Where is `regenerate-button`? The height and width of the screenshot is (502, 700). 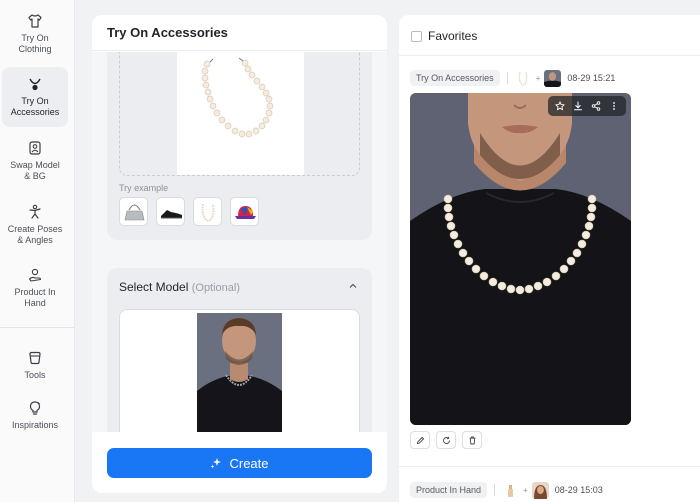
regenerate-button is located at coordinates (446, 440).